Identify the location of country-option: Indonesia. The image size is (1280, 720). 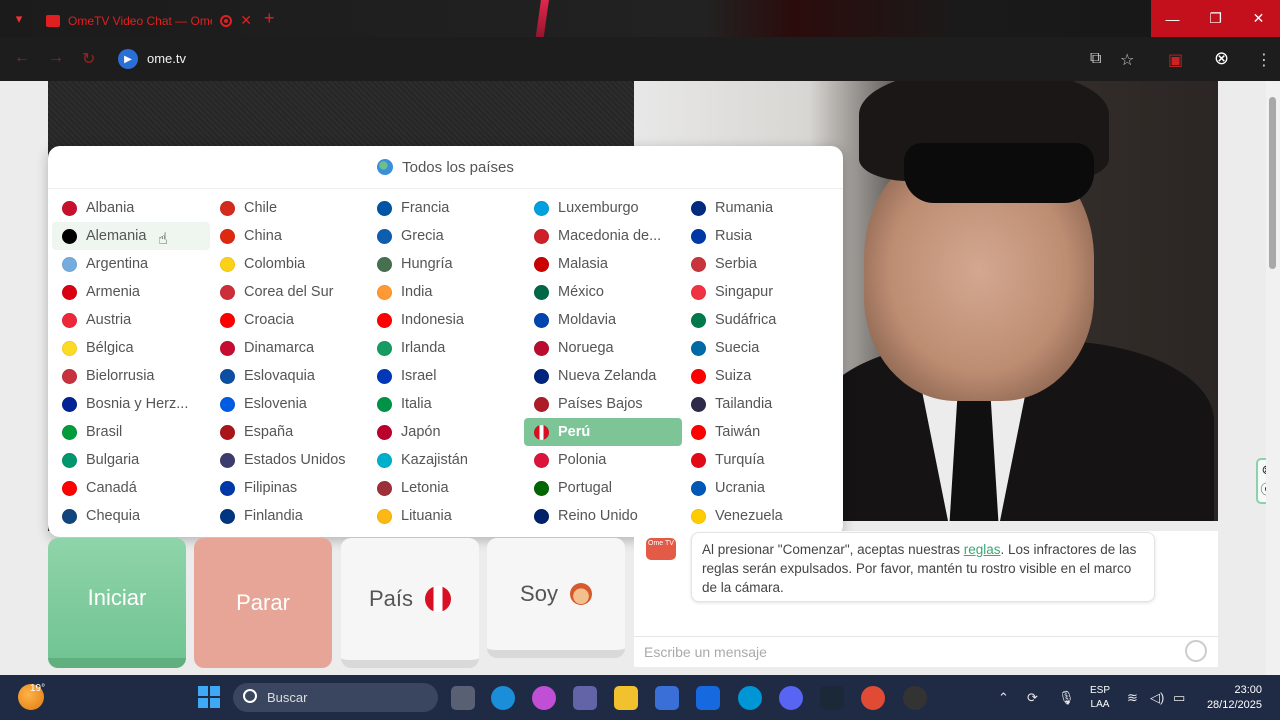
(446, 320).